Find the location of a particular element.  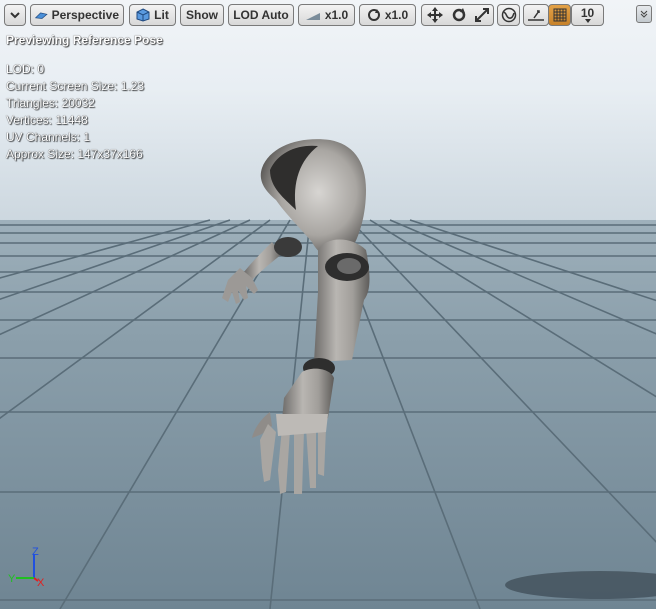

show-button: Show is located at coordinates (202, 15).